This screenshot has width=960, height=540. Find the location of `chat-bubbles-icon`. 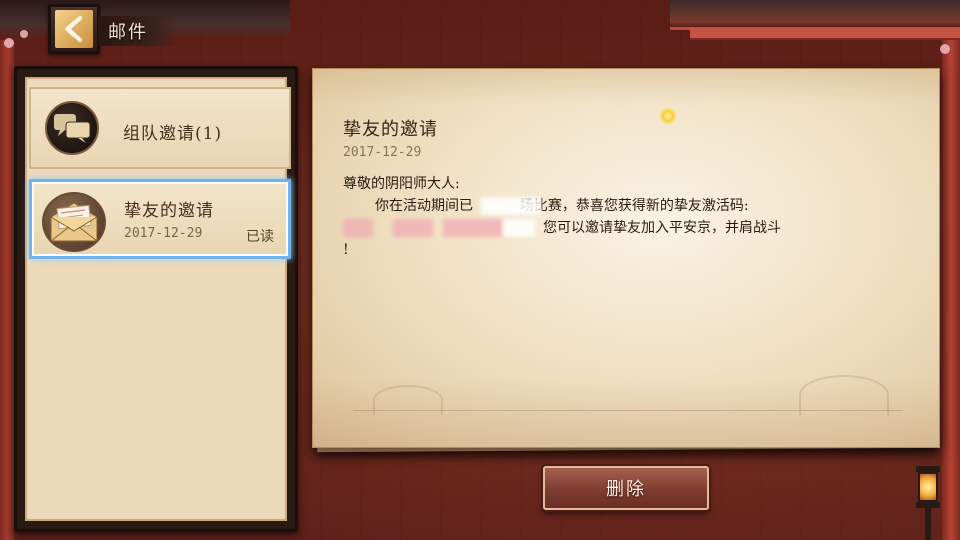

chat-bubbles-icon is located at coordinates (72, 128).